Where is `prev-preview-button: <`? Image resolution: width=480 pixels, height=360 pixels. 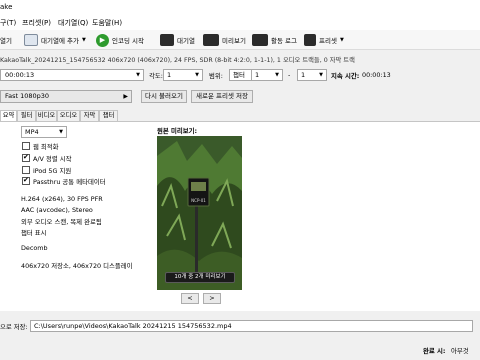
prev-preview-button: < is located at coordinates (190, 298).